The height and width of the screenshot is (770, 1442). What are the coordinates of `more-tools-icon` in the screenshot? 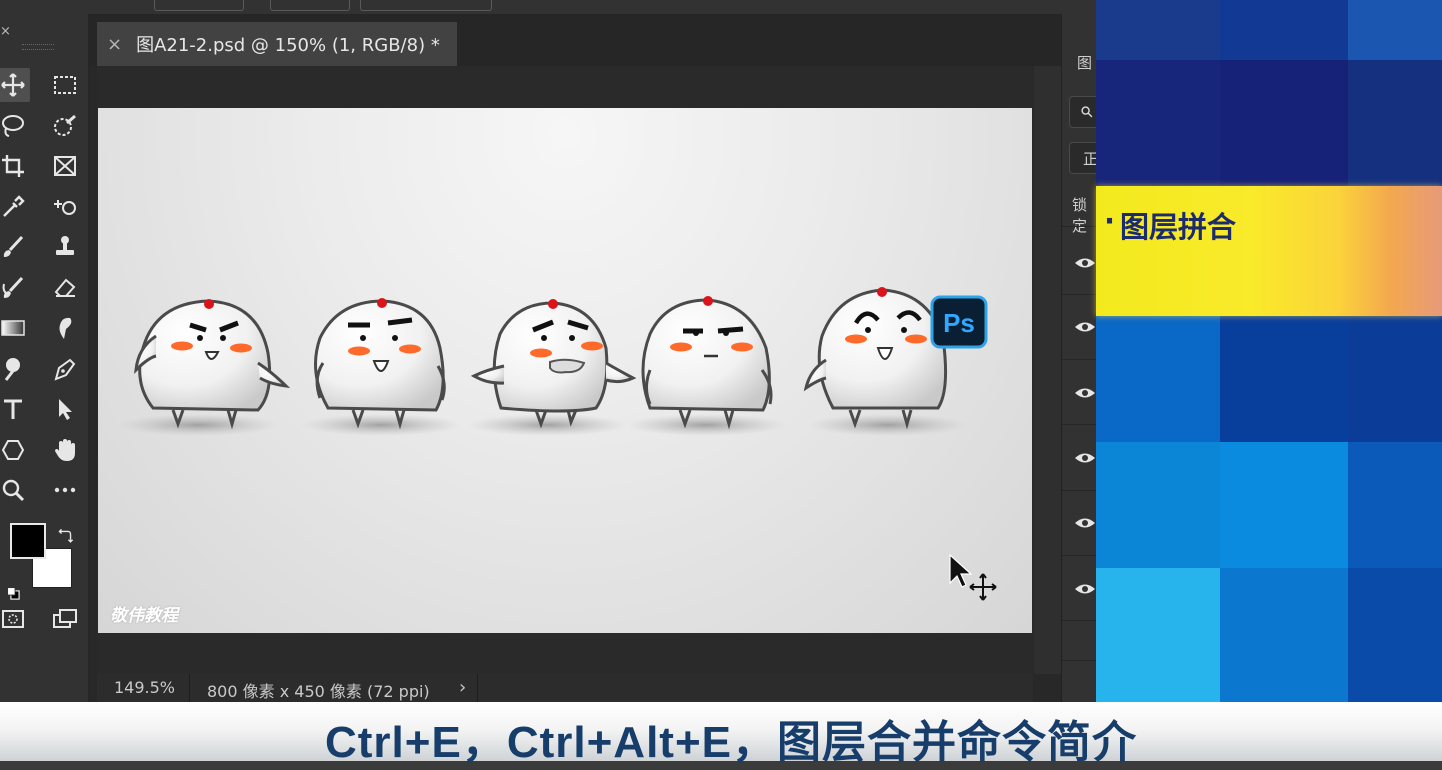 It's located at (65, 490).